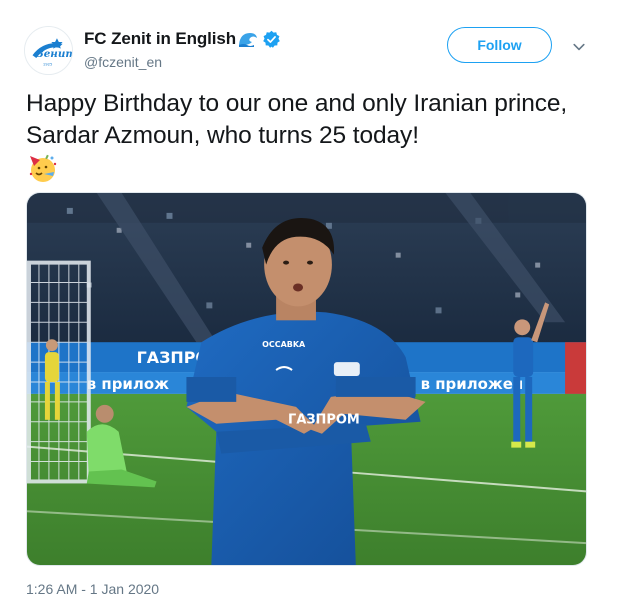 This screenshot has height=610, width=621. Describe the element at coordinates (48, 65) in the screenshot. I see `svg-text: 1925` at that location.